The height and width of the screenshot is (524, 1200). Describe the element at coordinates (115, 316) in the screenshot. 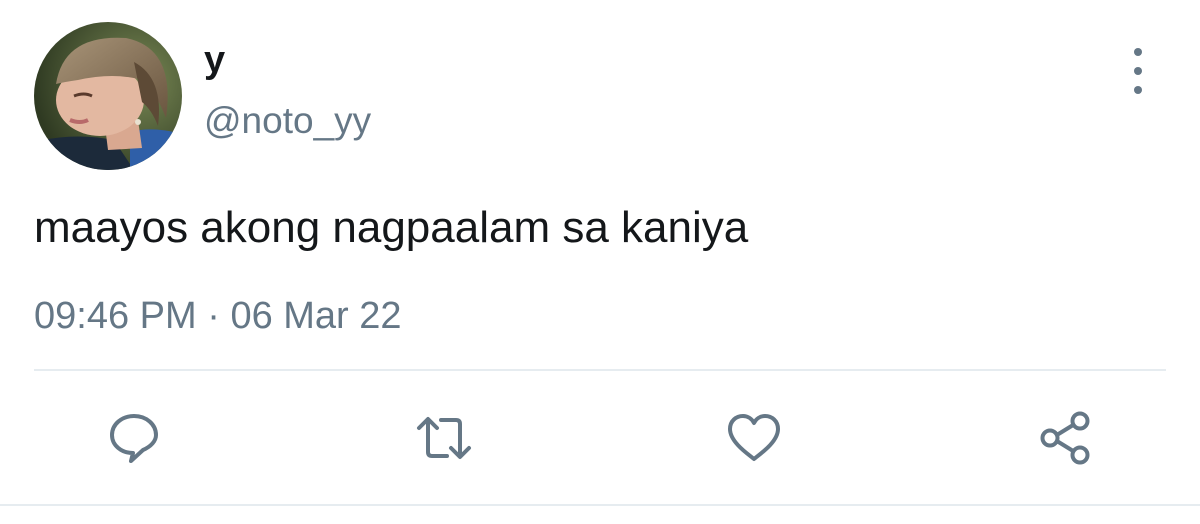

I see `tweet-time: 09:46 PM` at that location.